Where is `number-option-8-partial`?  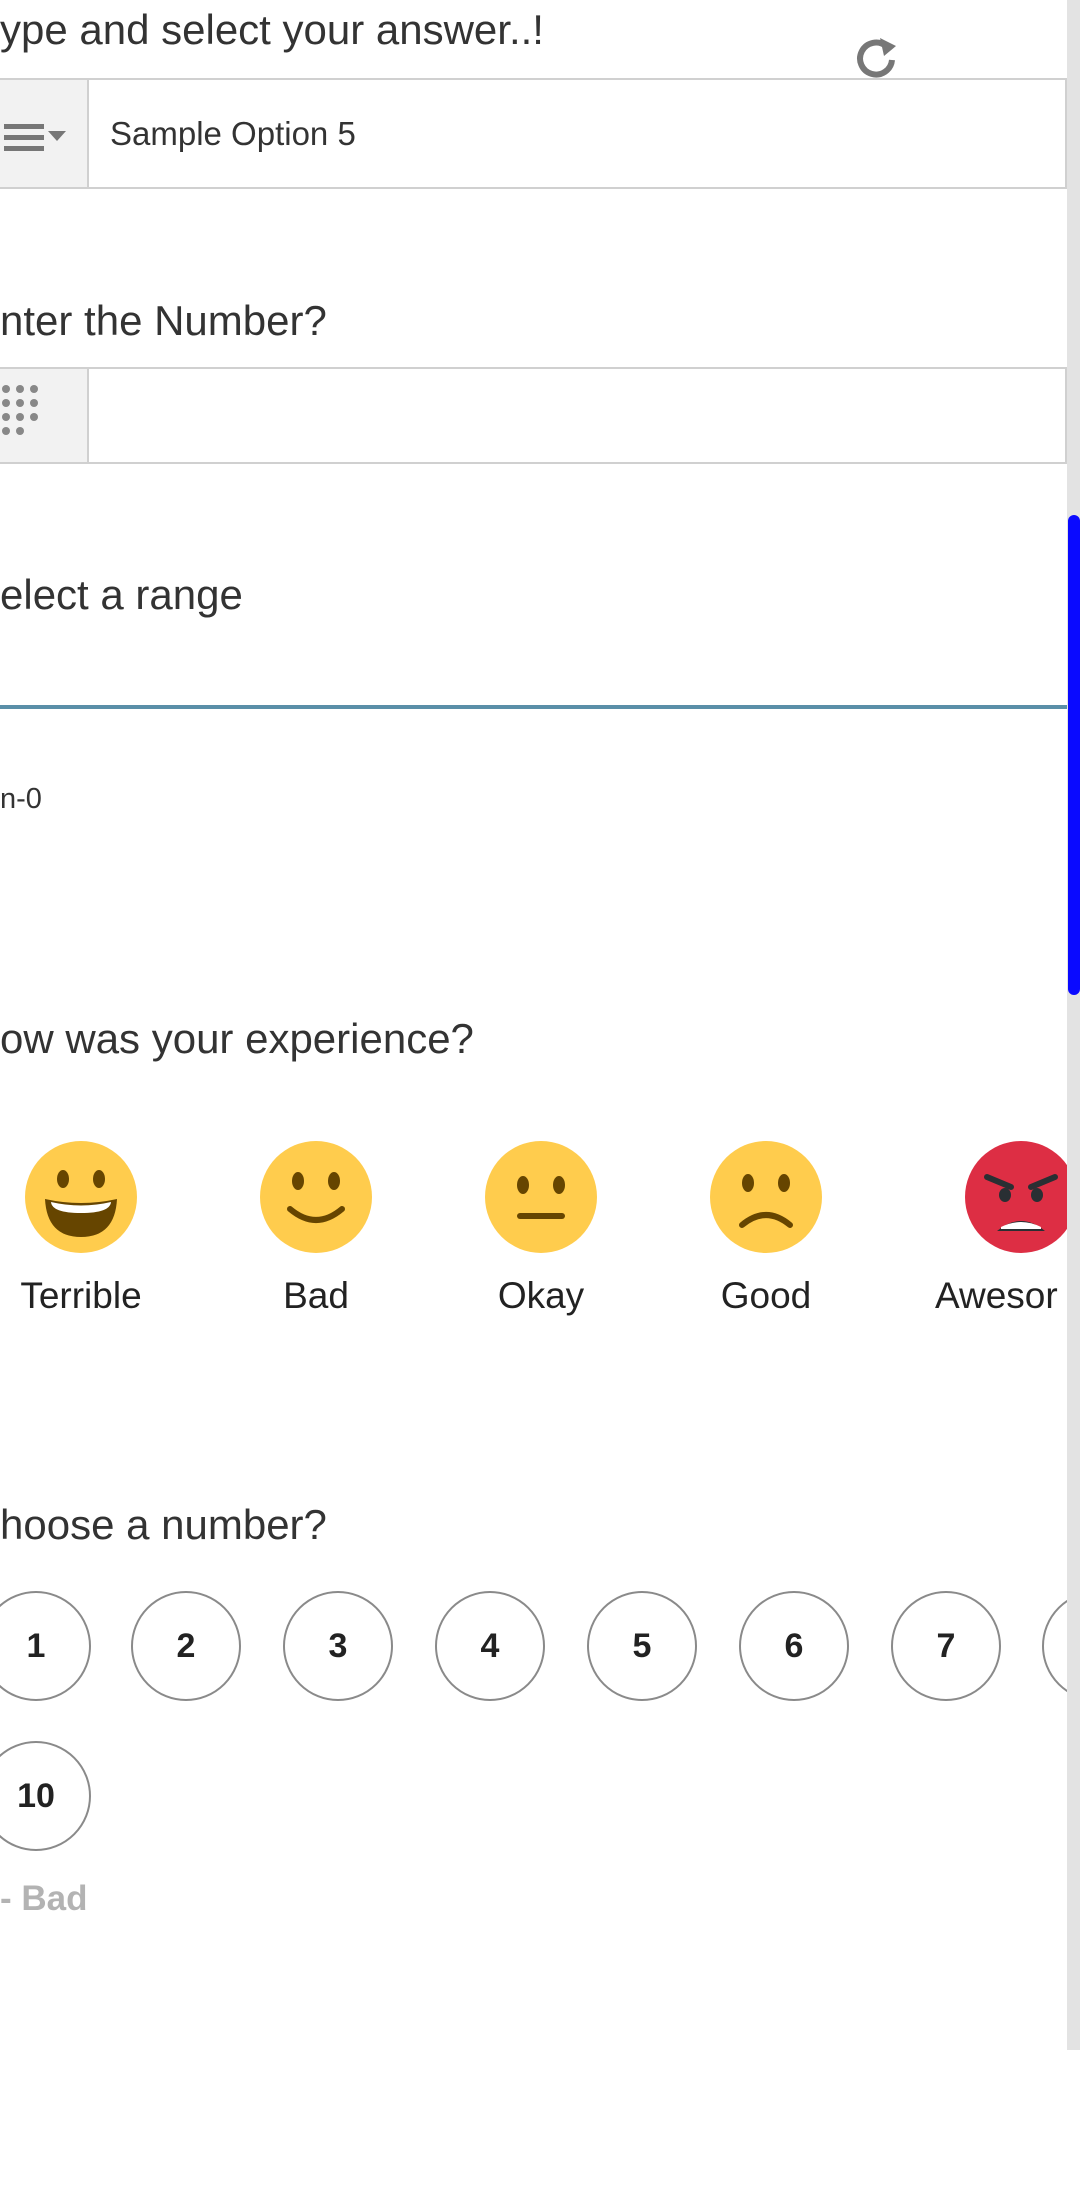
number-option-8-partial is located at coordinates (1054, 1646).